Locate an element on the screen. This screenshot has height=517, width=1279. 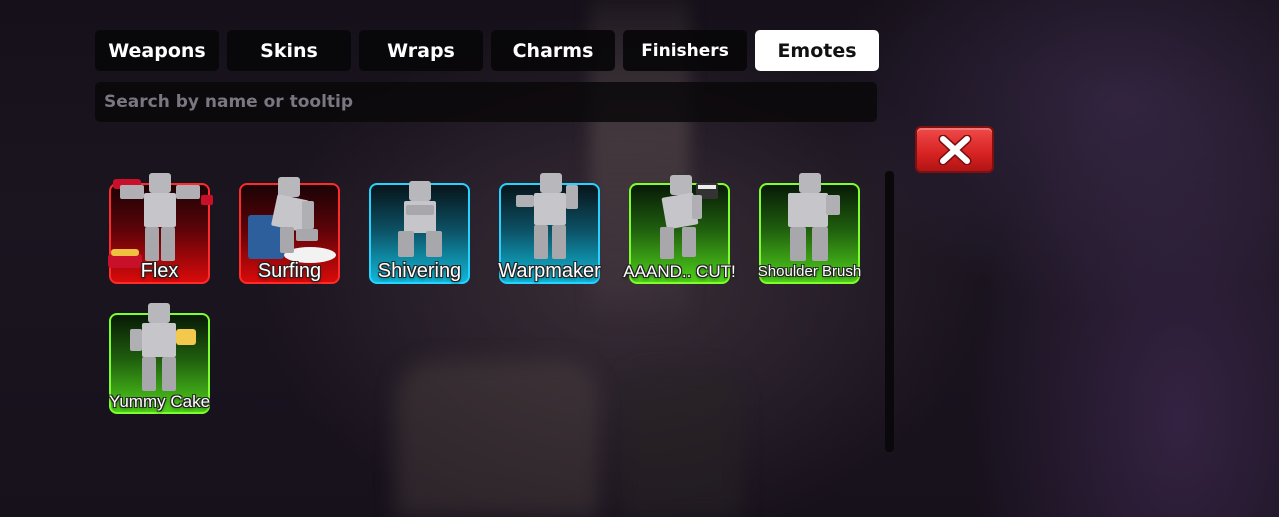
emote-tile-aaand-cut: AAAND.. CUT! is located at coordinates (679, 229).